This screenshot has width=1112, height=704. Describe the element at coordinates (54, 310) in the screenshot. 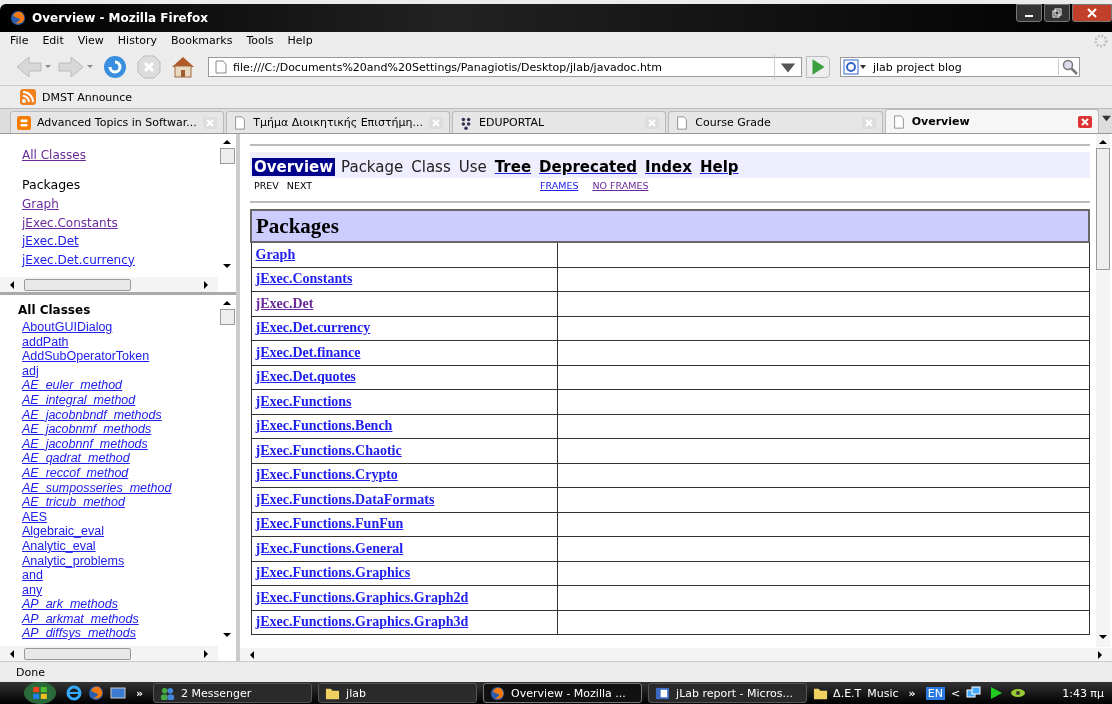

I see `all-classes-heading: All Classes` at that location.